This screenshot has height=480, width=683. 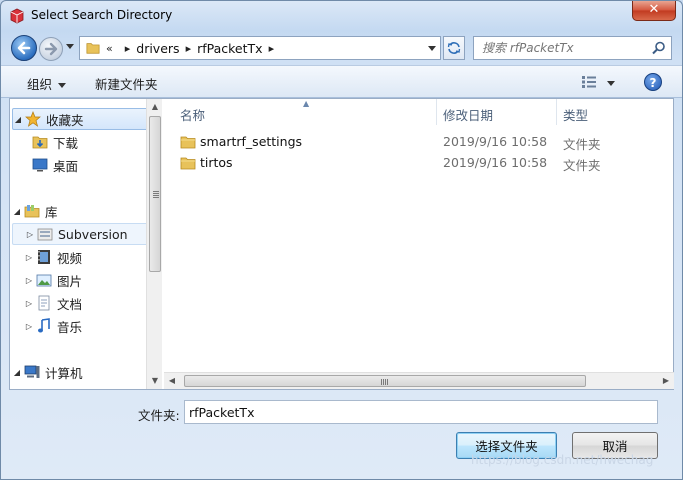 What do you see at coordinates (589, 82) in the screenshot?
I see `view-options-icon` at bounding box center [589, 82].